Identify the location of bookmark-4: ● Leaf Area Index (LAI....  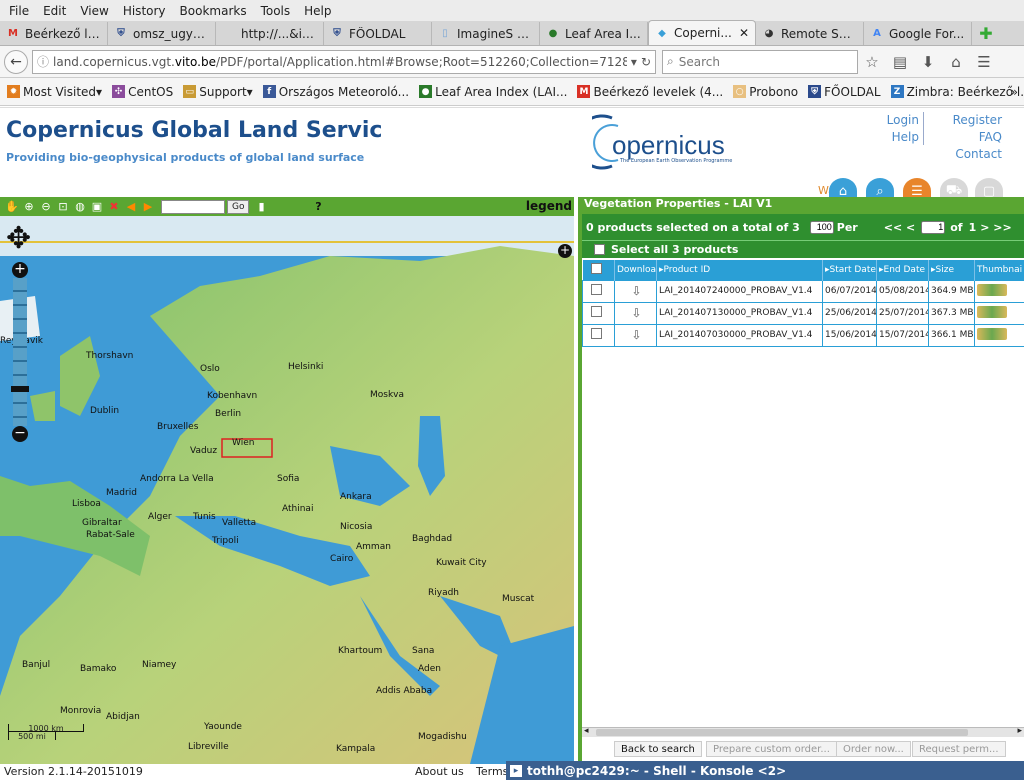
(493, 92).